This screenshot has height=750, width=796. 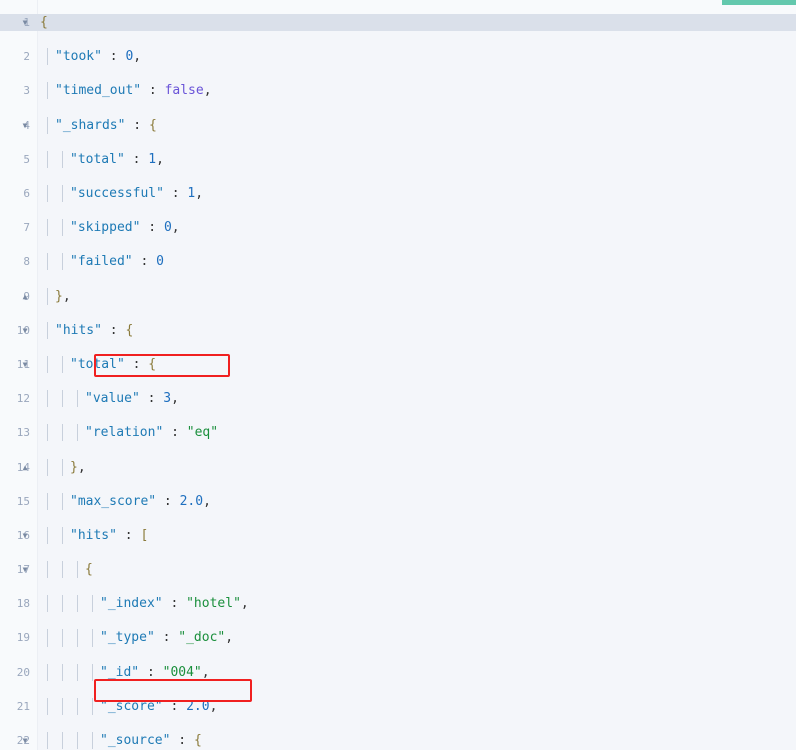 I want to click on editor-top-strip, so click(x=398, y=7).